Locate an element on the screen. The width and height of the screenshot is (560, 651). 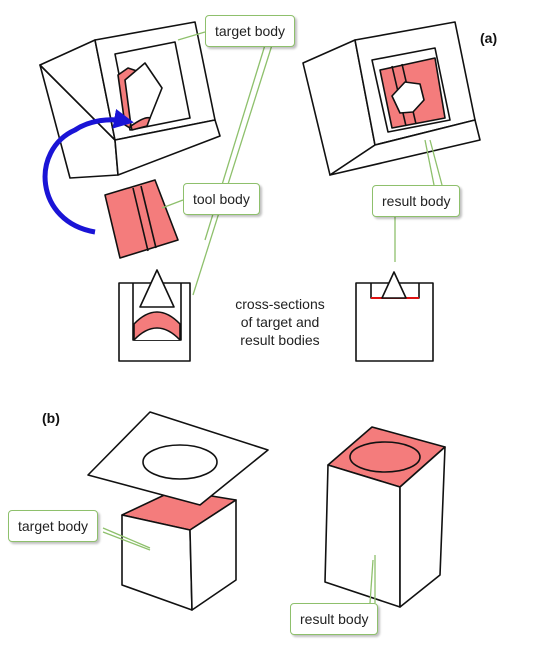
callout-target-body-b: target body is located at coordinates (53, 526).